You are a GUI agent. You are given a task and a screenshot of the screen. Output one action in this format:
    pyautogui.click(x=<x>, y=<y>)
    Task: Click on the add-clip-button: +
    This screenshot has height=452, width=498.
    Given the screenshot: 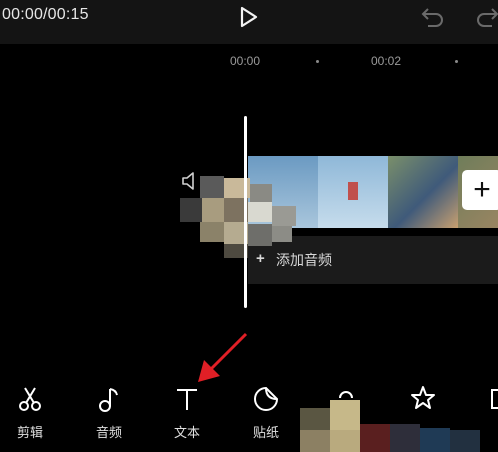 What is the action you would take?
    pyautogui.click(x=480, y=190)
    